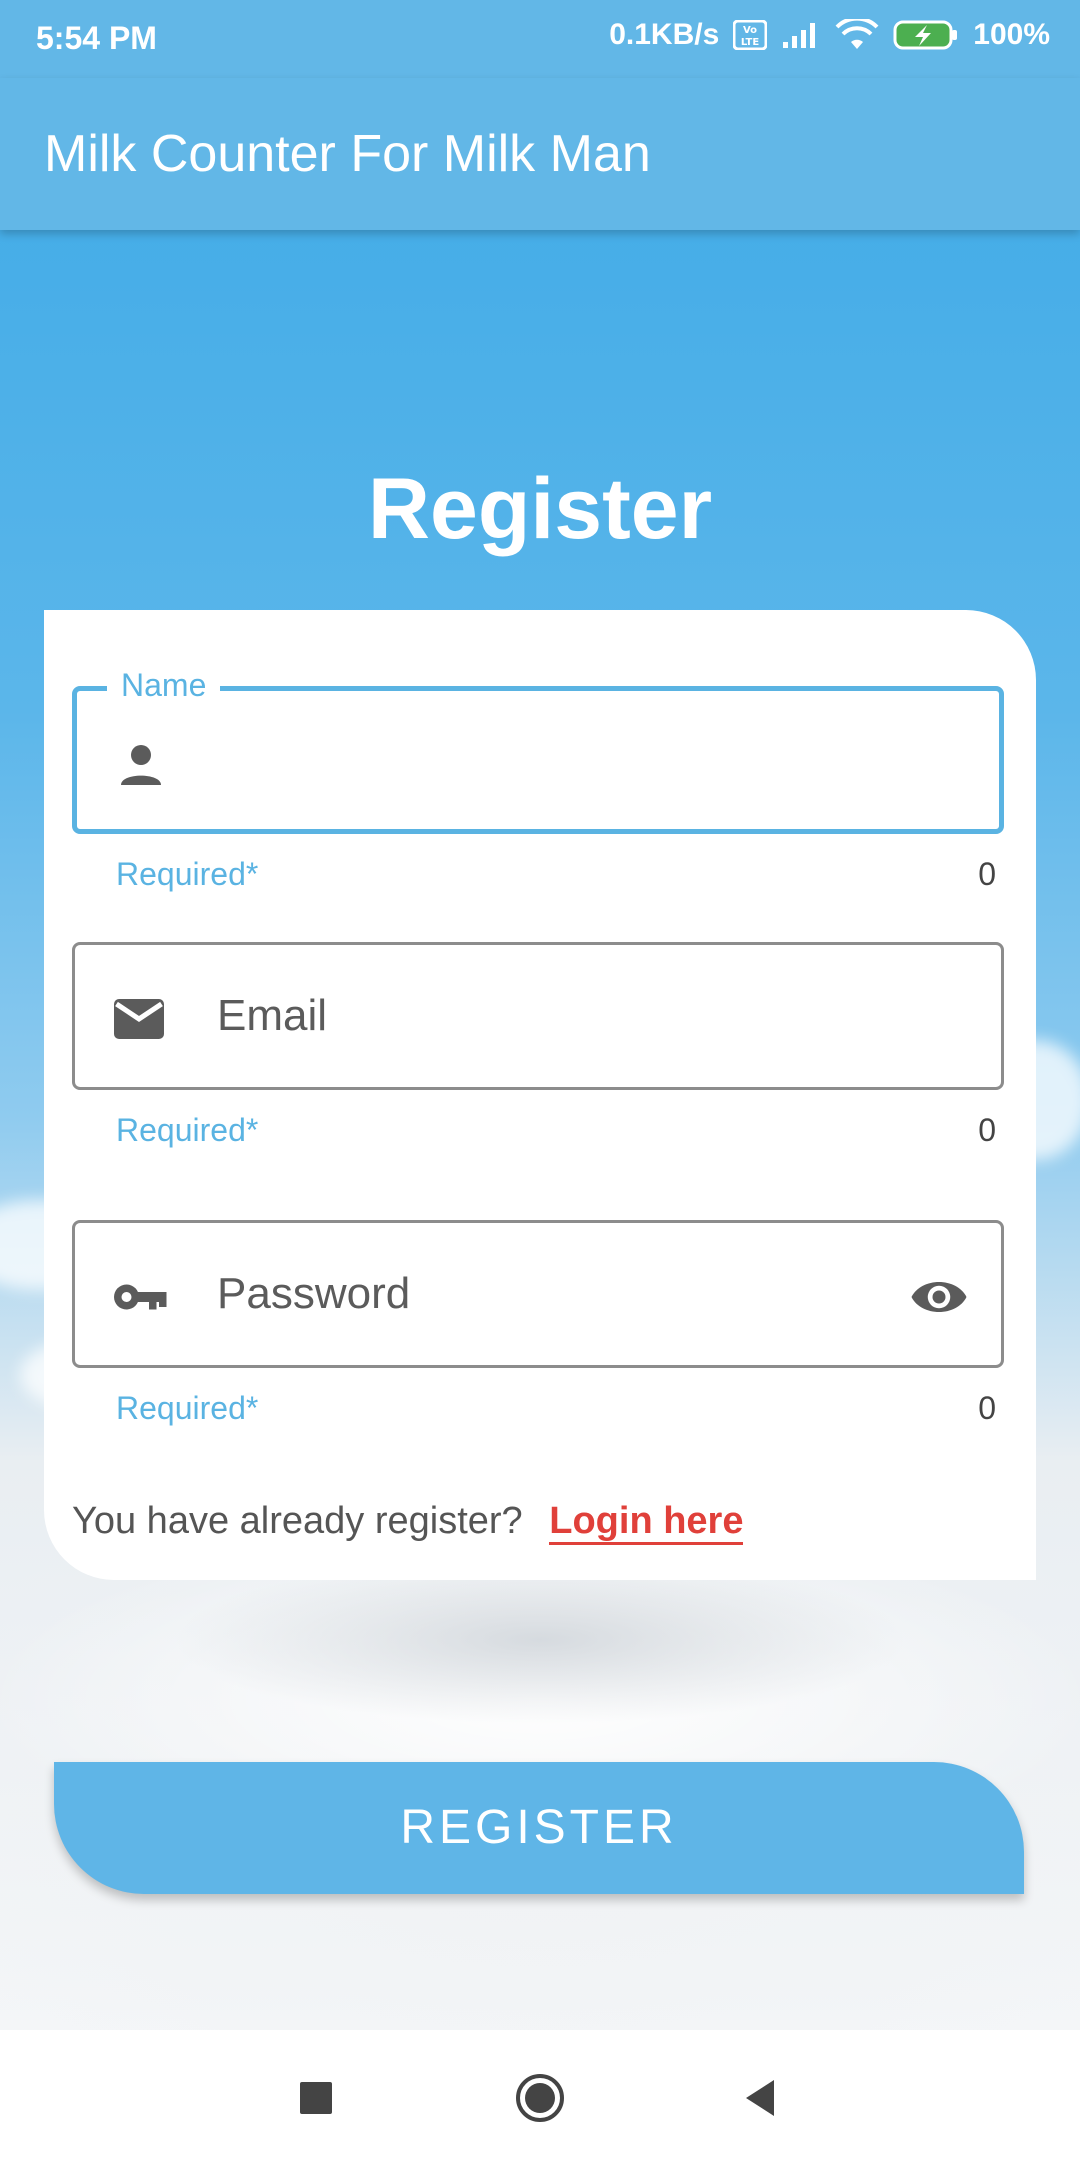 The image size is (1080, 2160). I want to click on home-icon, so click(540, 2098).